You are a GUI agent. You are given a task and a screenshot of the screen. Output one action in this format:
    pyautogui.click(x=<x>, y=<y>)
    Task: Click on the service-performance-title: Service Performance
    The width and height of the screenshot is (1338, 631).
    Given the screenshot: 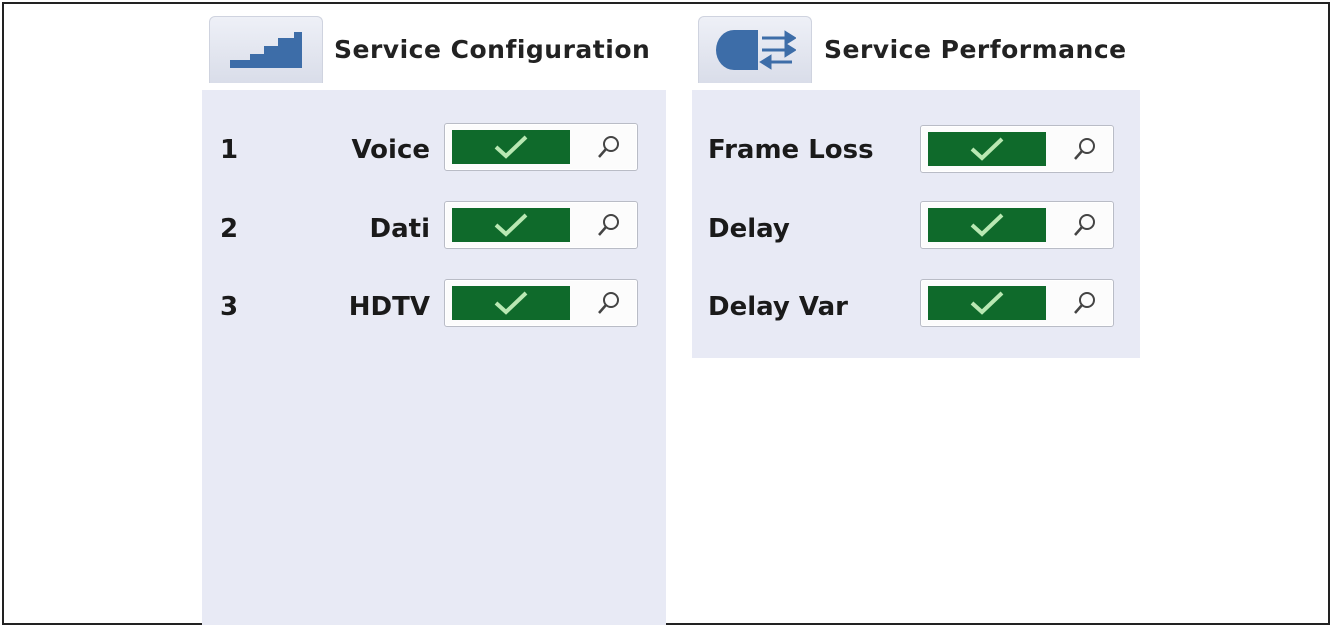 What is the action you would take?
    pyautogui.click(x=975, y=49)
    